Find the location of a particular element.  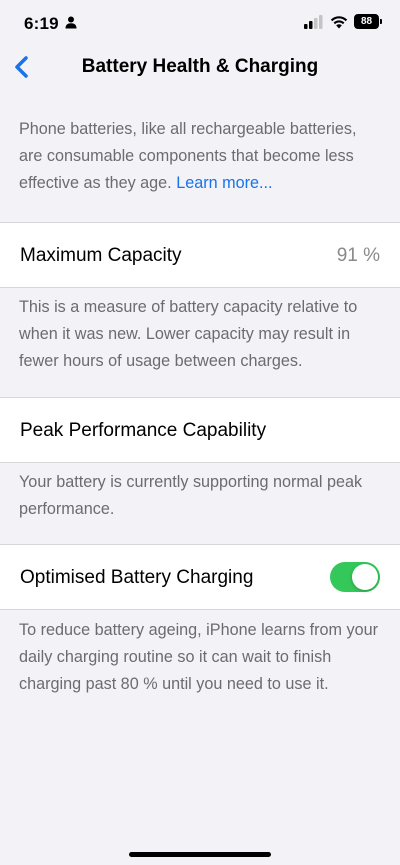

home-indicator is located at coordinates (200, 854).